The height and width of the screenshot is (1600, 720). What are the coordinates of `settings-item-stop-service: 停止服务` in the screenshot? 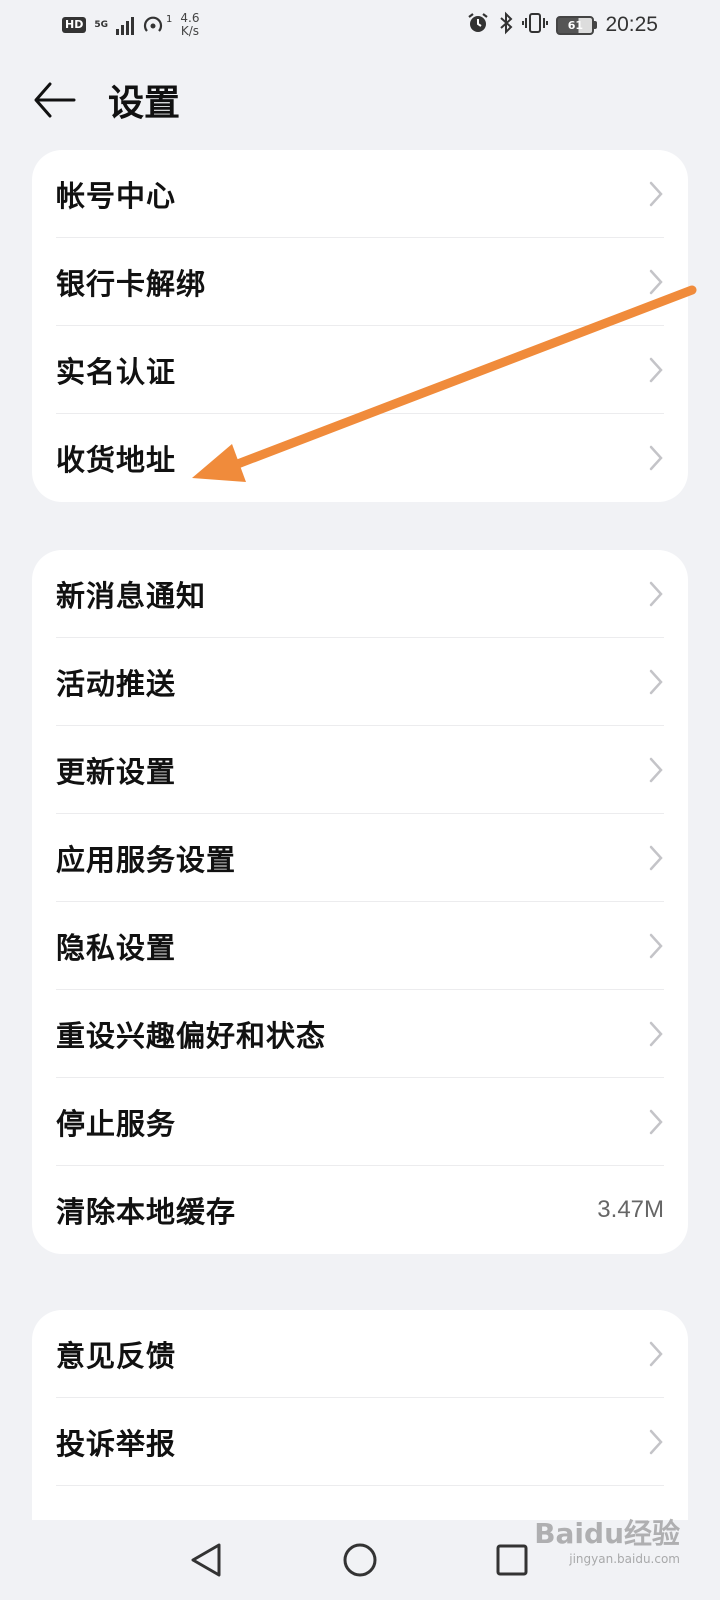 It's located at (360, 1122).